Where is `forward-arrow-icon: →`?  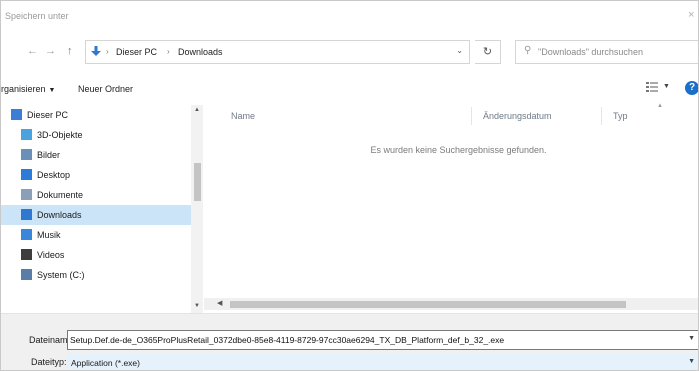 forward-arrow-icon: → is located at coordinates (50, 51).